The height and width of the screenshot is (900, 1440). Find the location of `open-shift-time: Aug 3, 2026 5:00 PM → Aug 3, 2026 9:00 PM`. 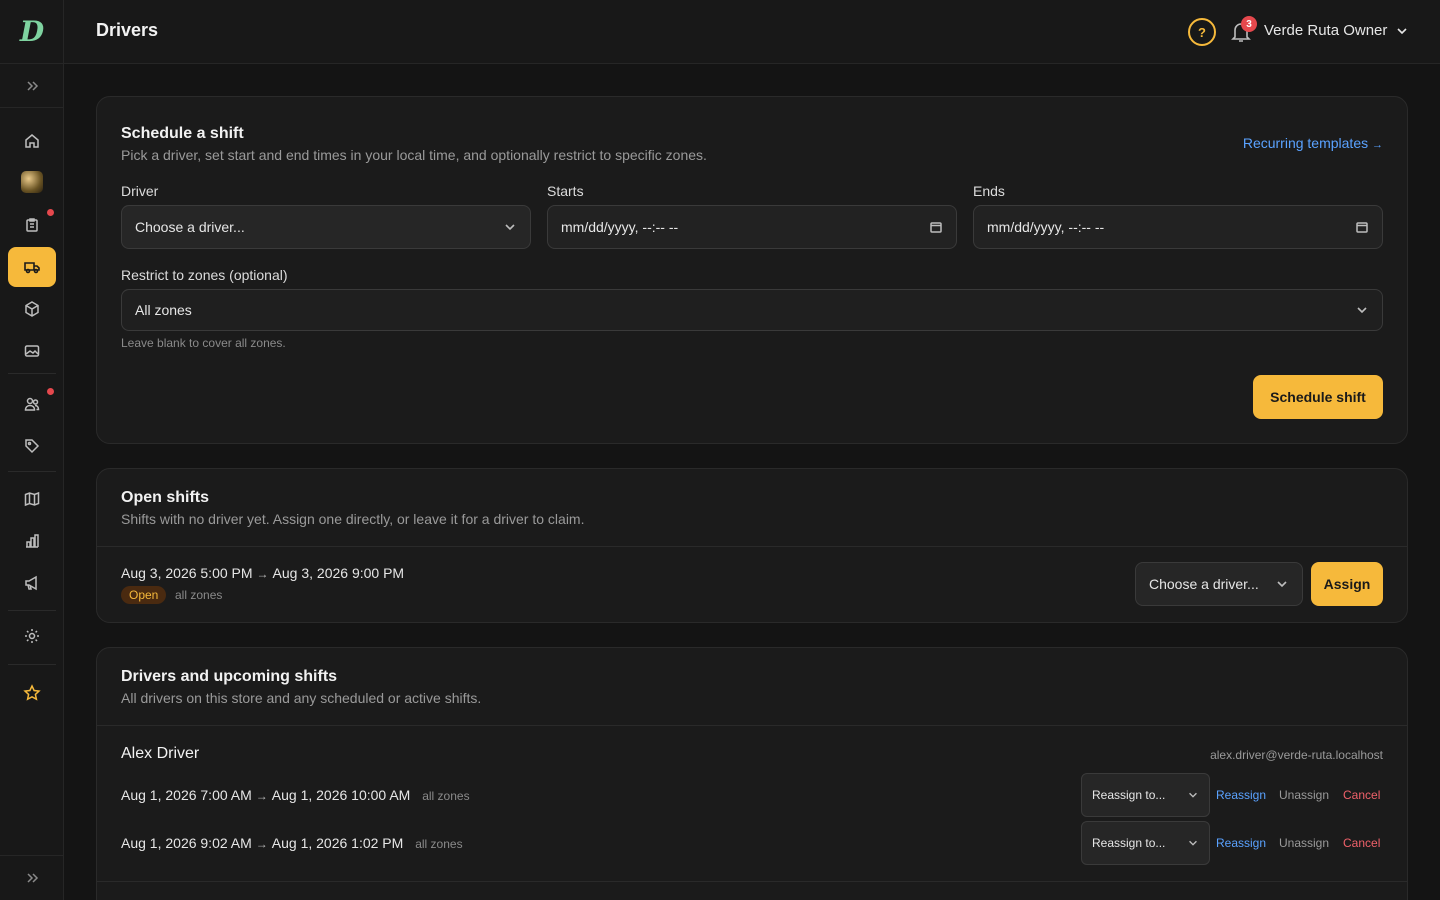

open-shift-time: Aug 3, 2026 5:00 PM → Aug 3, 2026 9:00 PM is located at coordinates (262, 573).